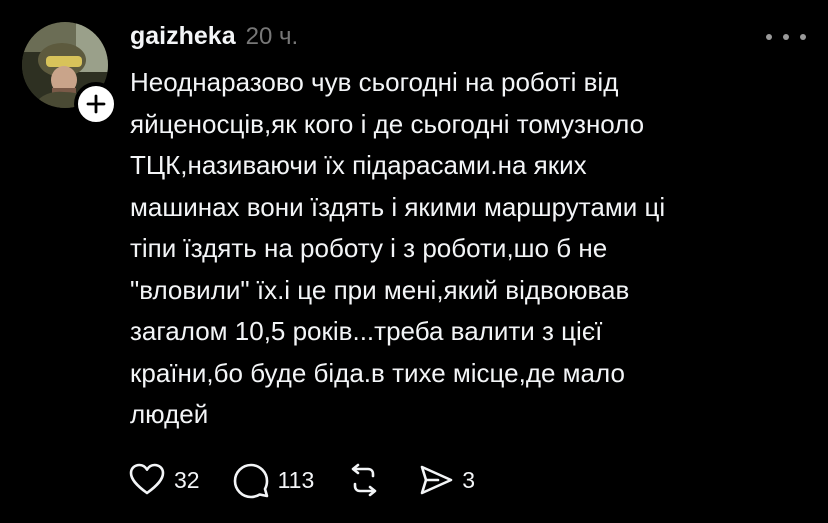 The width and height of the screenshot is (828, 523). I want to click on share-button: 3, so click(446, 480).